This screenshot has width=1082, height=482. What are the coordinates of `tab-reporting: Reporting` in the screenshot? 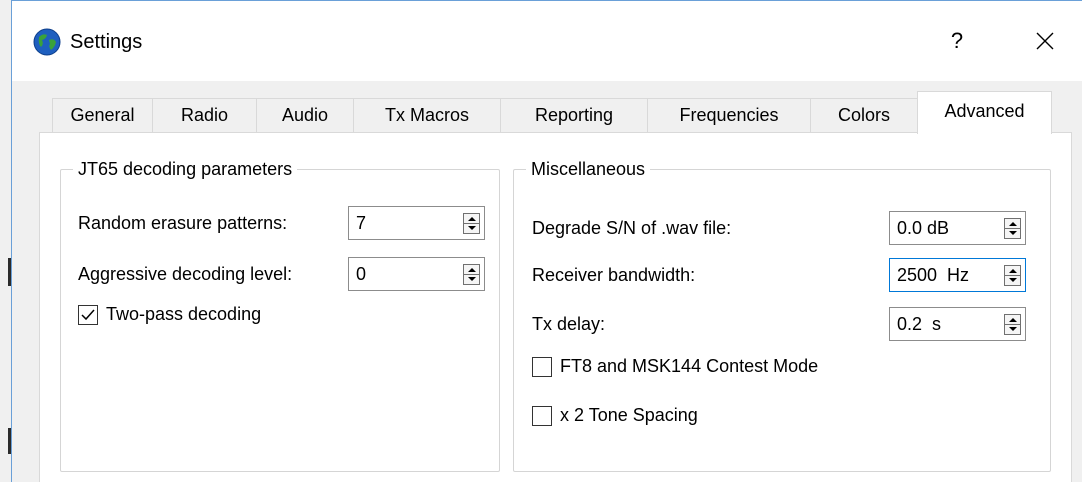 It's located at (574, 115).